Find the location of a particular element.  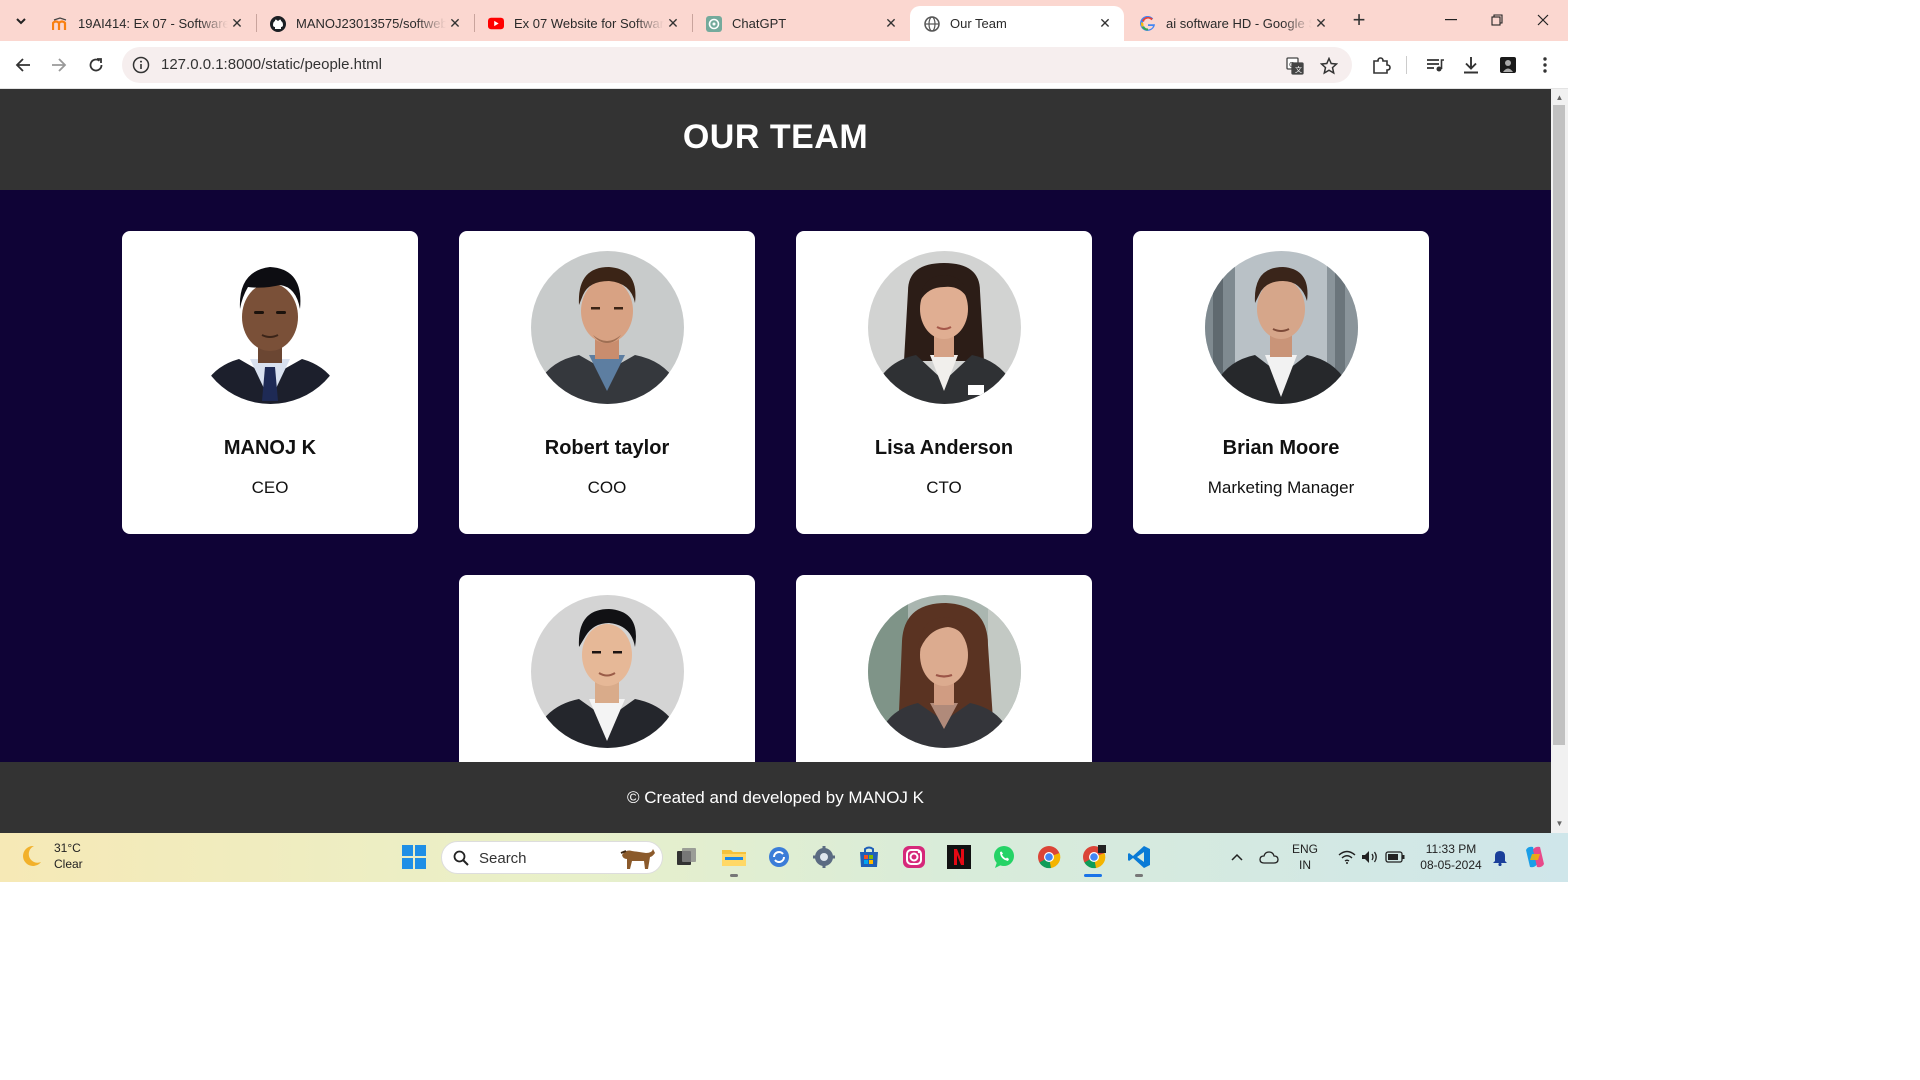

onedrive-cloud-icon is located at coordinates (1269, 857).